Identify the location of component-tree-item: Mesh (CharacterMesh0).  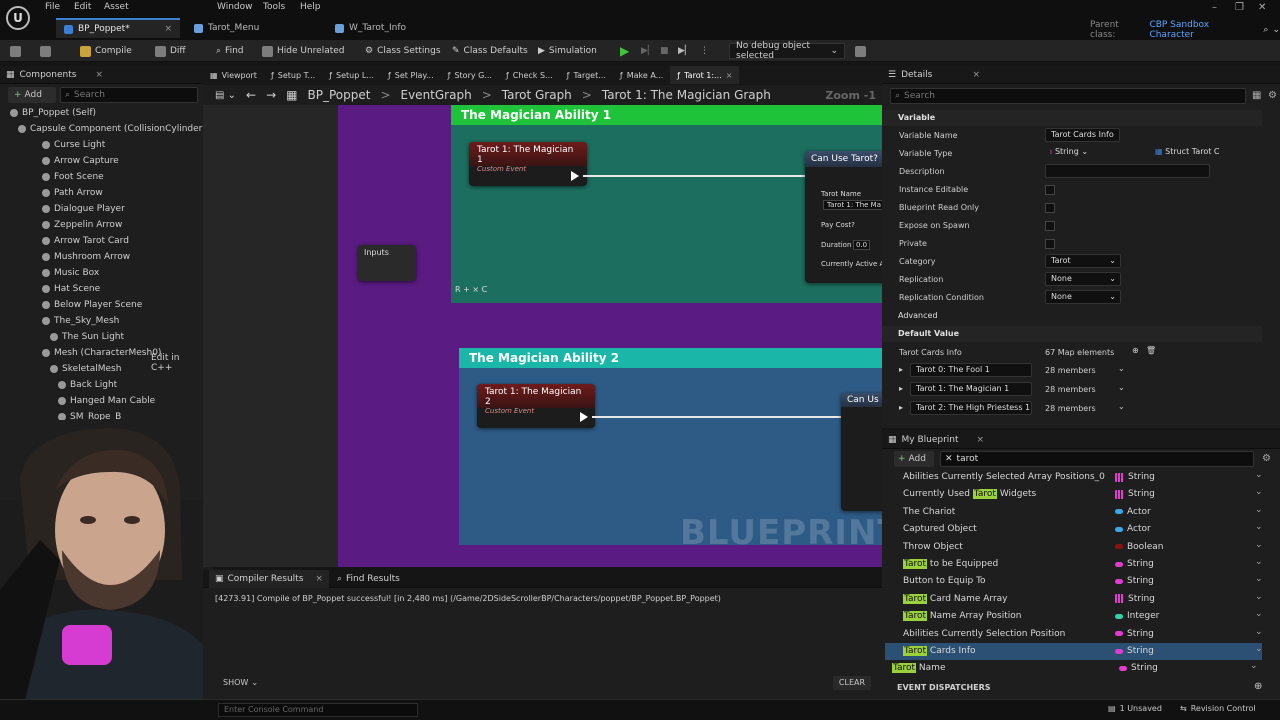
(101, 353).